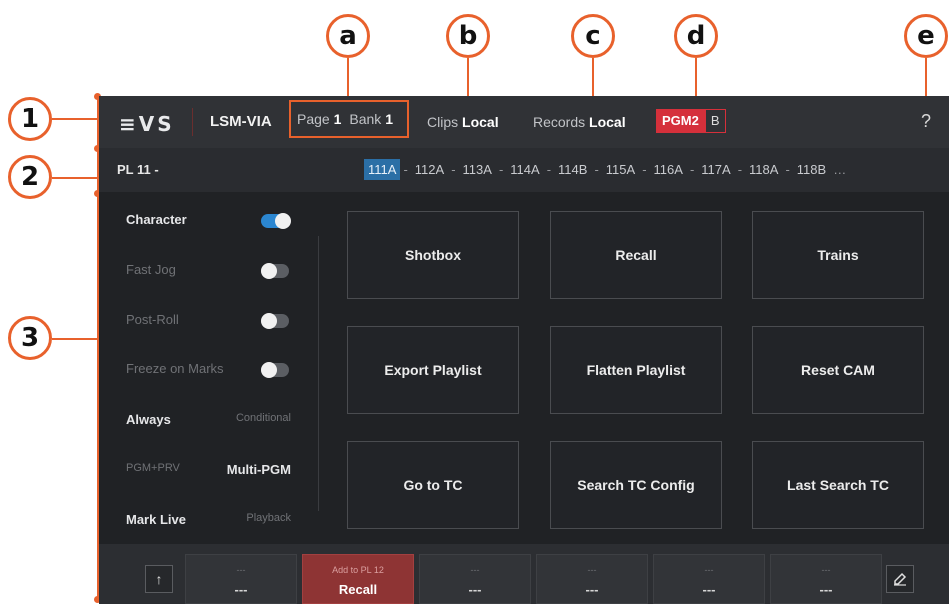 The width and height of the screenshot is (949, 604). Describe the element at coordinates (365, 119) in the screenshot. I see `bank-label: Bank` at that location.